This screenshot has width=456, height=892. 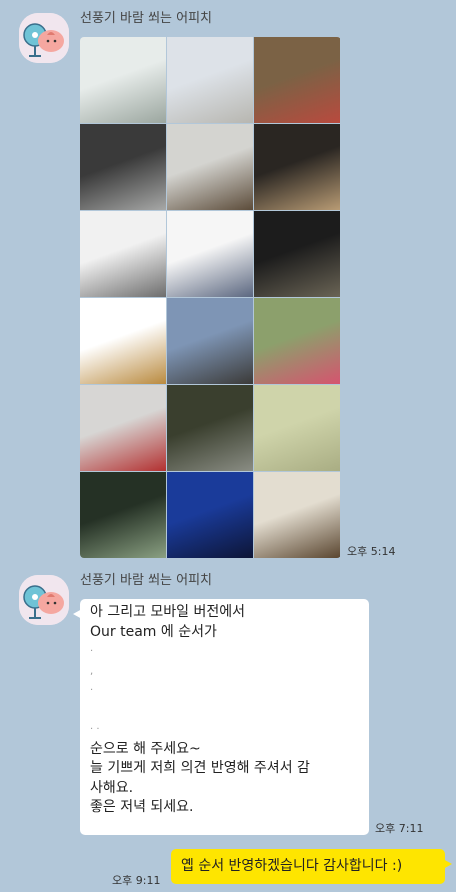 I want to click on window-shutter-photo, so click(x=297, y=80).